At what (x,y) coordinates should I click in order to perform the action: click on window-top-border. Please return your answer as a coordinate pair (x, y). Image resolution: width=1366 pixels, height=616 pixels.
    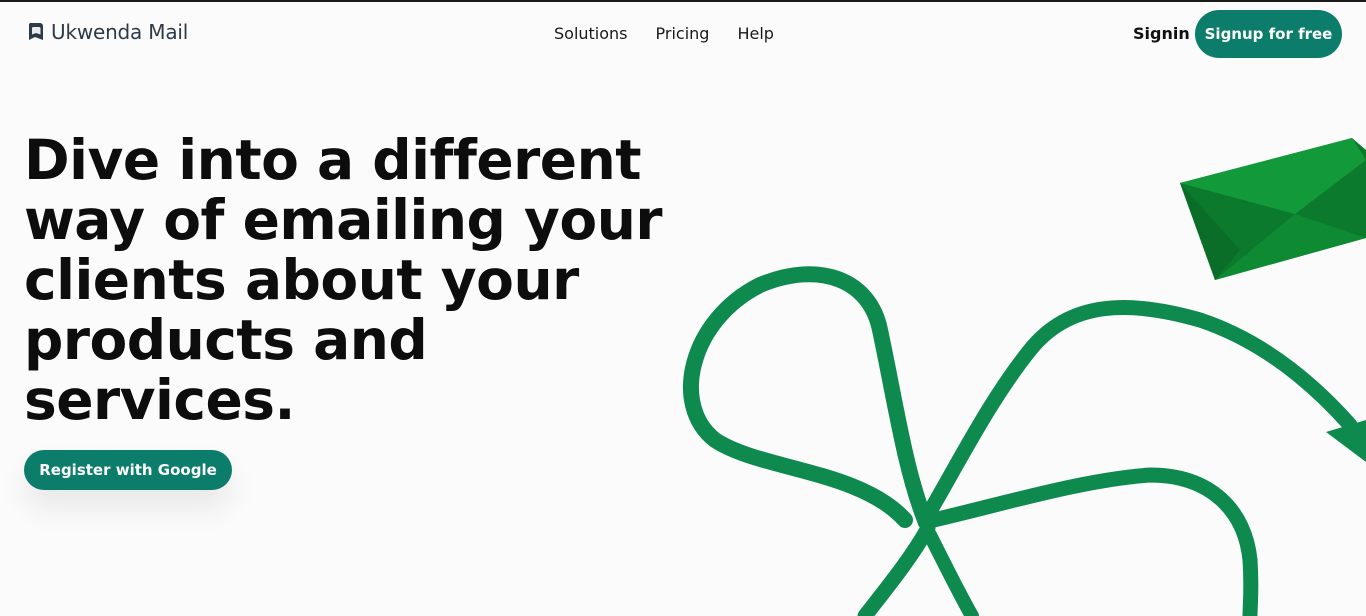
    Looking at the image, I should click on (683, 1).